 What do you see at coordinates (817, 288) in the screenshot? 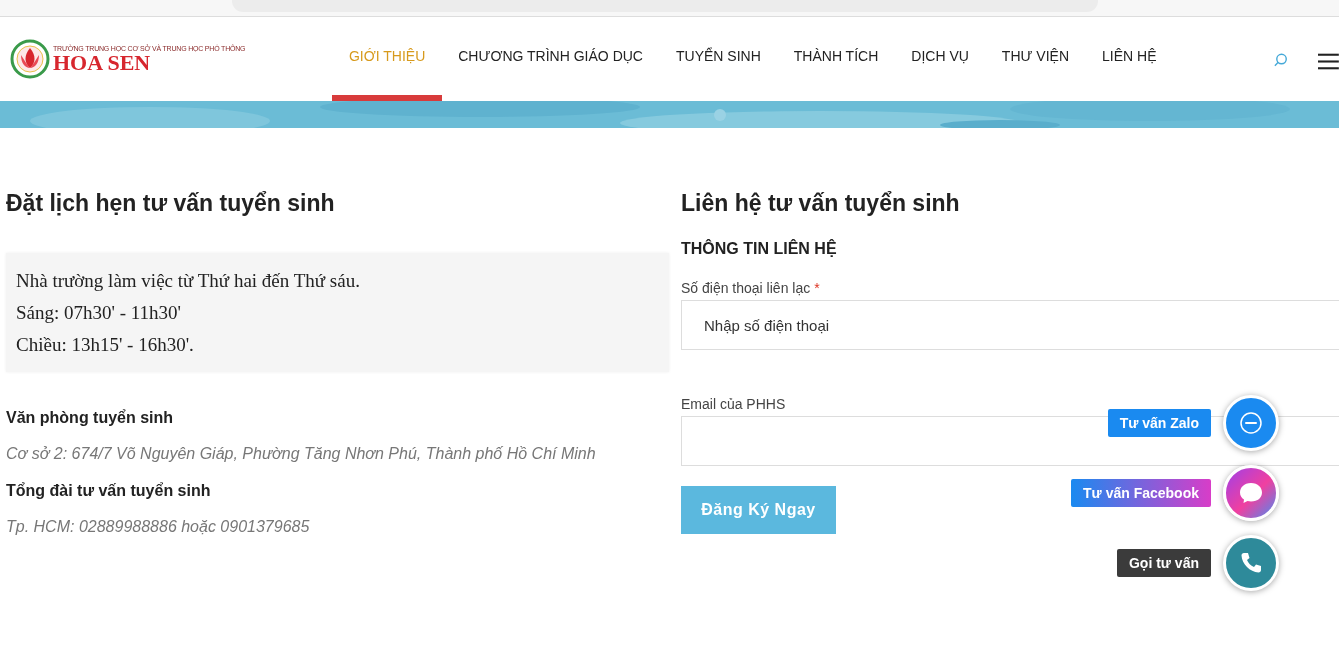
I see `required-mark: *` at bounding box center [817, 288].